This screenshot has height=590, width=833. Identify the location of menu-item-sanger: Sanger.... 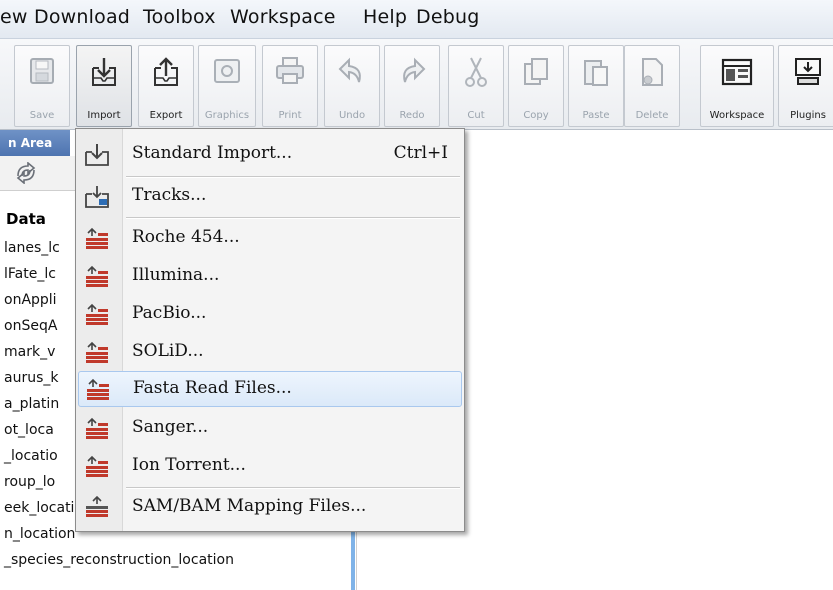
(270, 429).